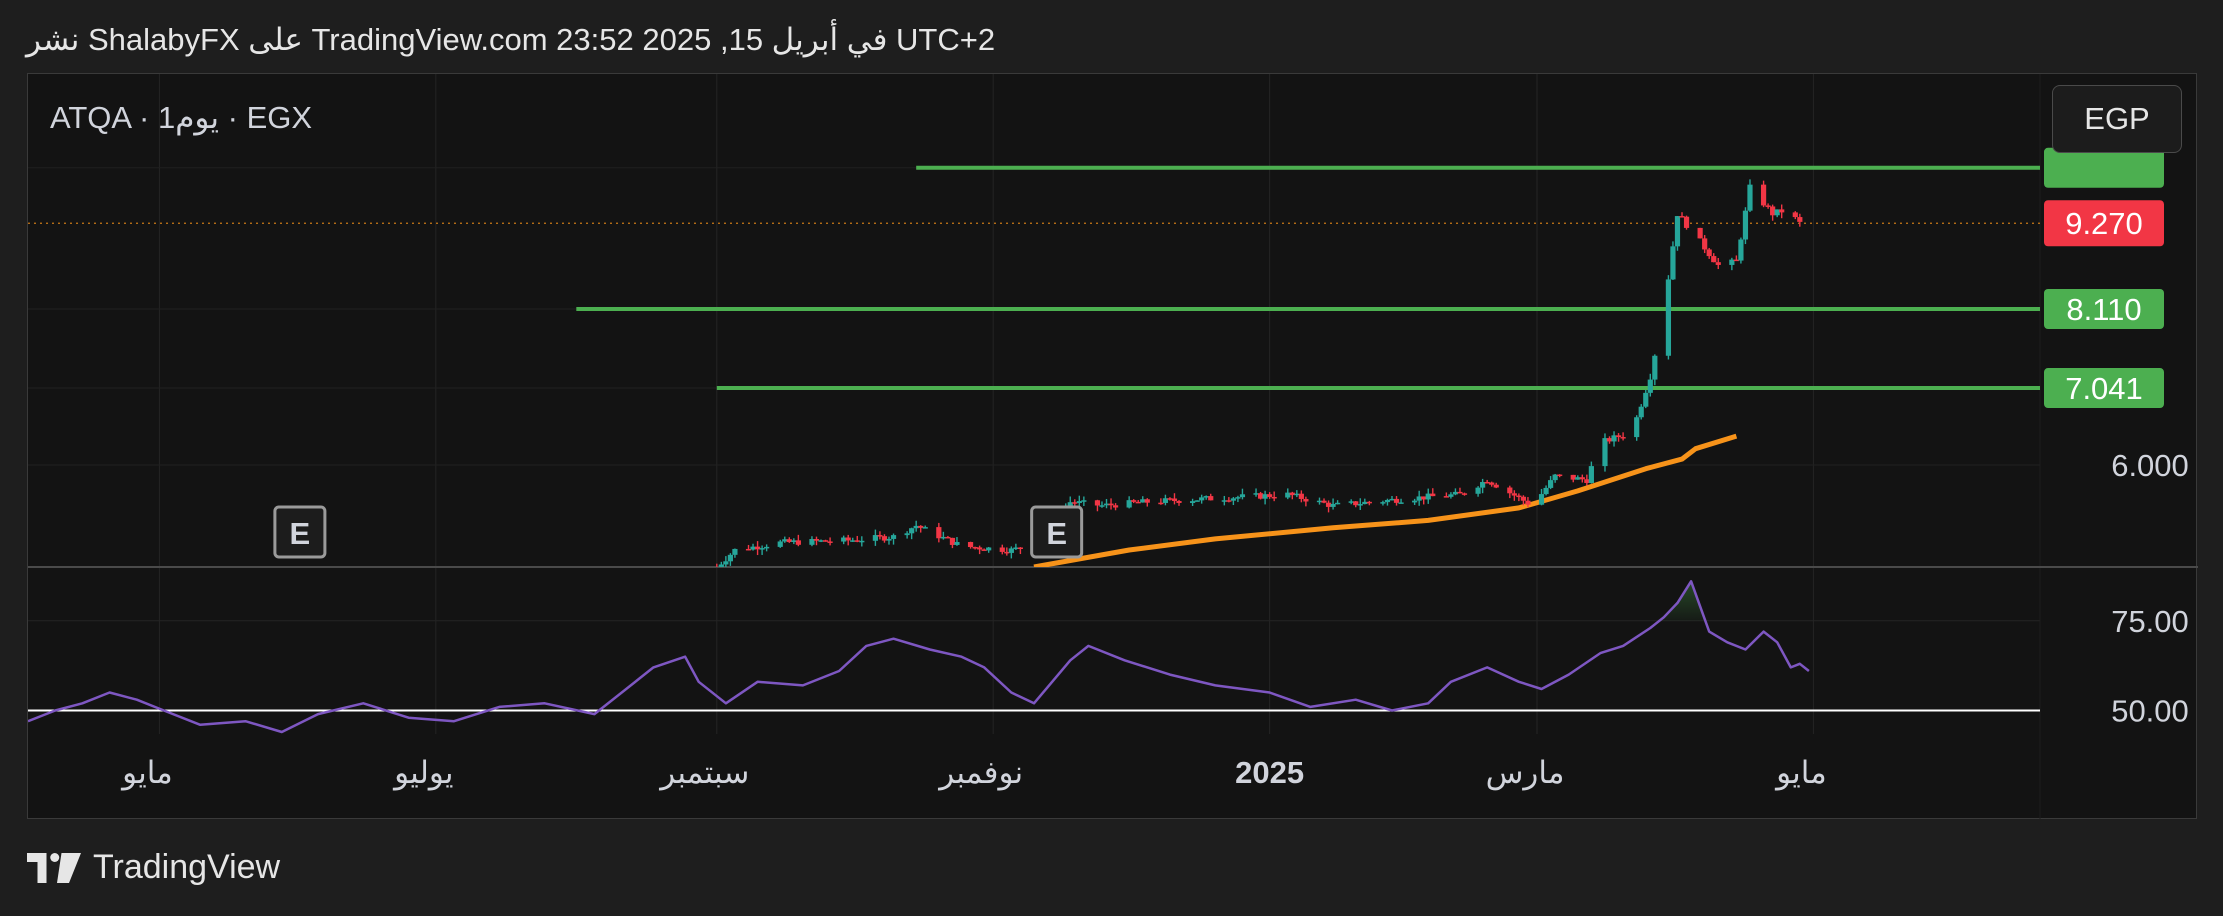 Image resolution: width=2223 pixels, height=916 pixels. What do you see at coordinates (2104, 223) in the screenshot?
I see `last-price-label: 9.270` at bounding box center [2104, 223].